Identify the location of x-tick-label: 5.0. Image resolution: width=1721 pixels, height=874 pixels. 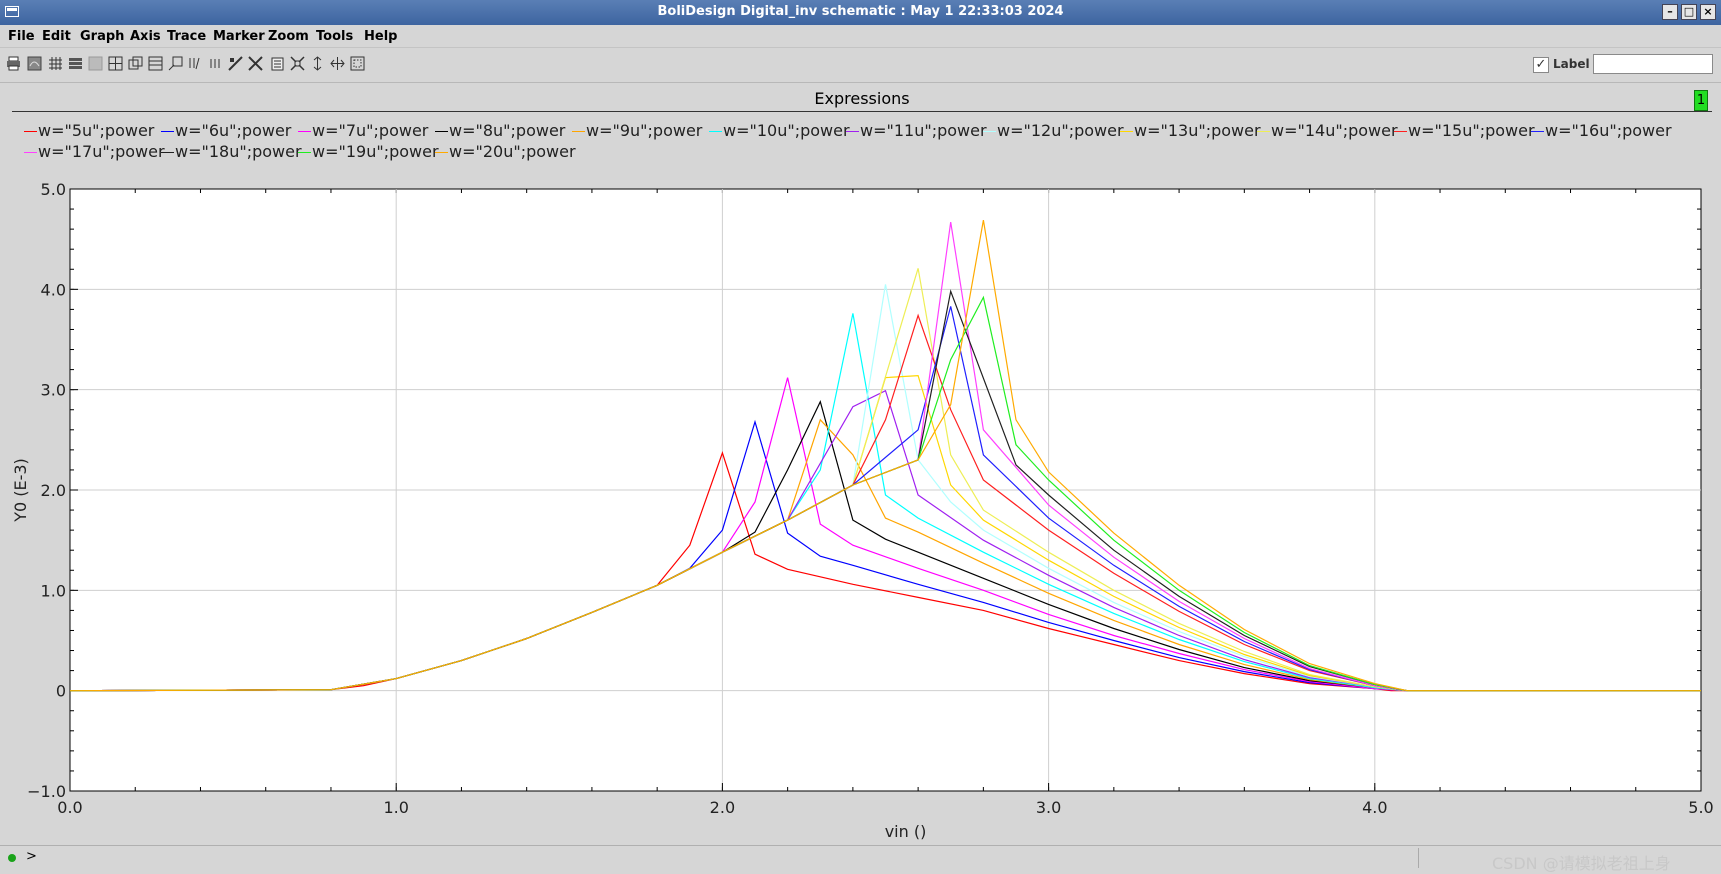
(1700, 807).